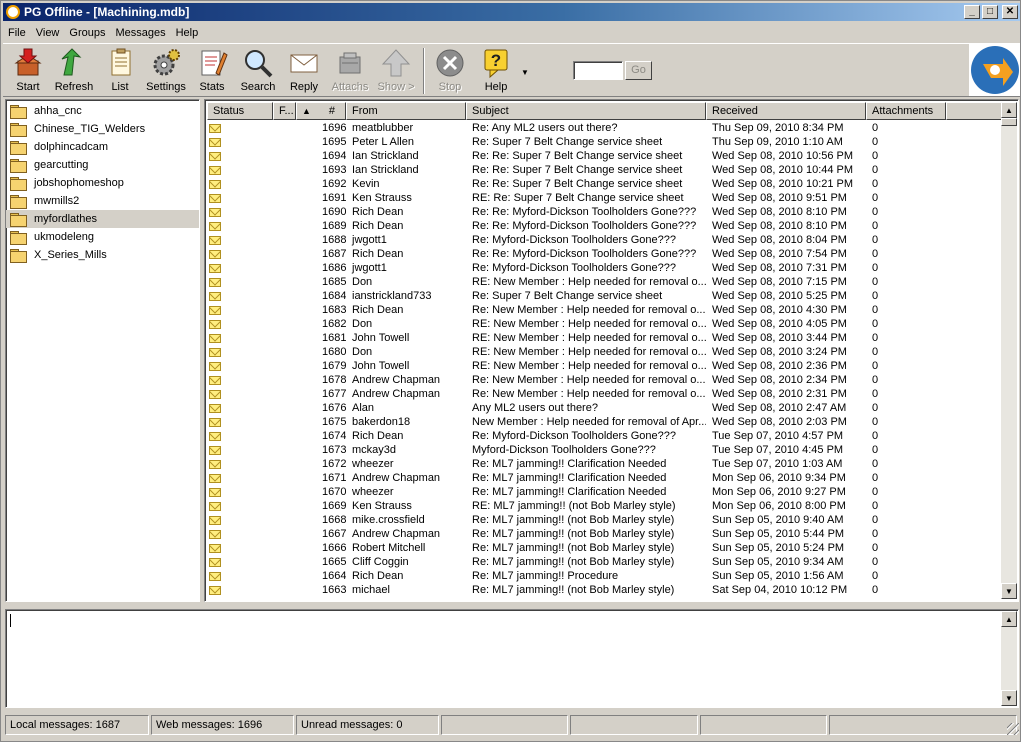  Describe the element at coordinates (321, 111) in the screenshot. I see `column-number: ▲ #` at that location.